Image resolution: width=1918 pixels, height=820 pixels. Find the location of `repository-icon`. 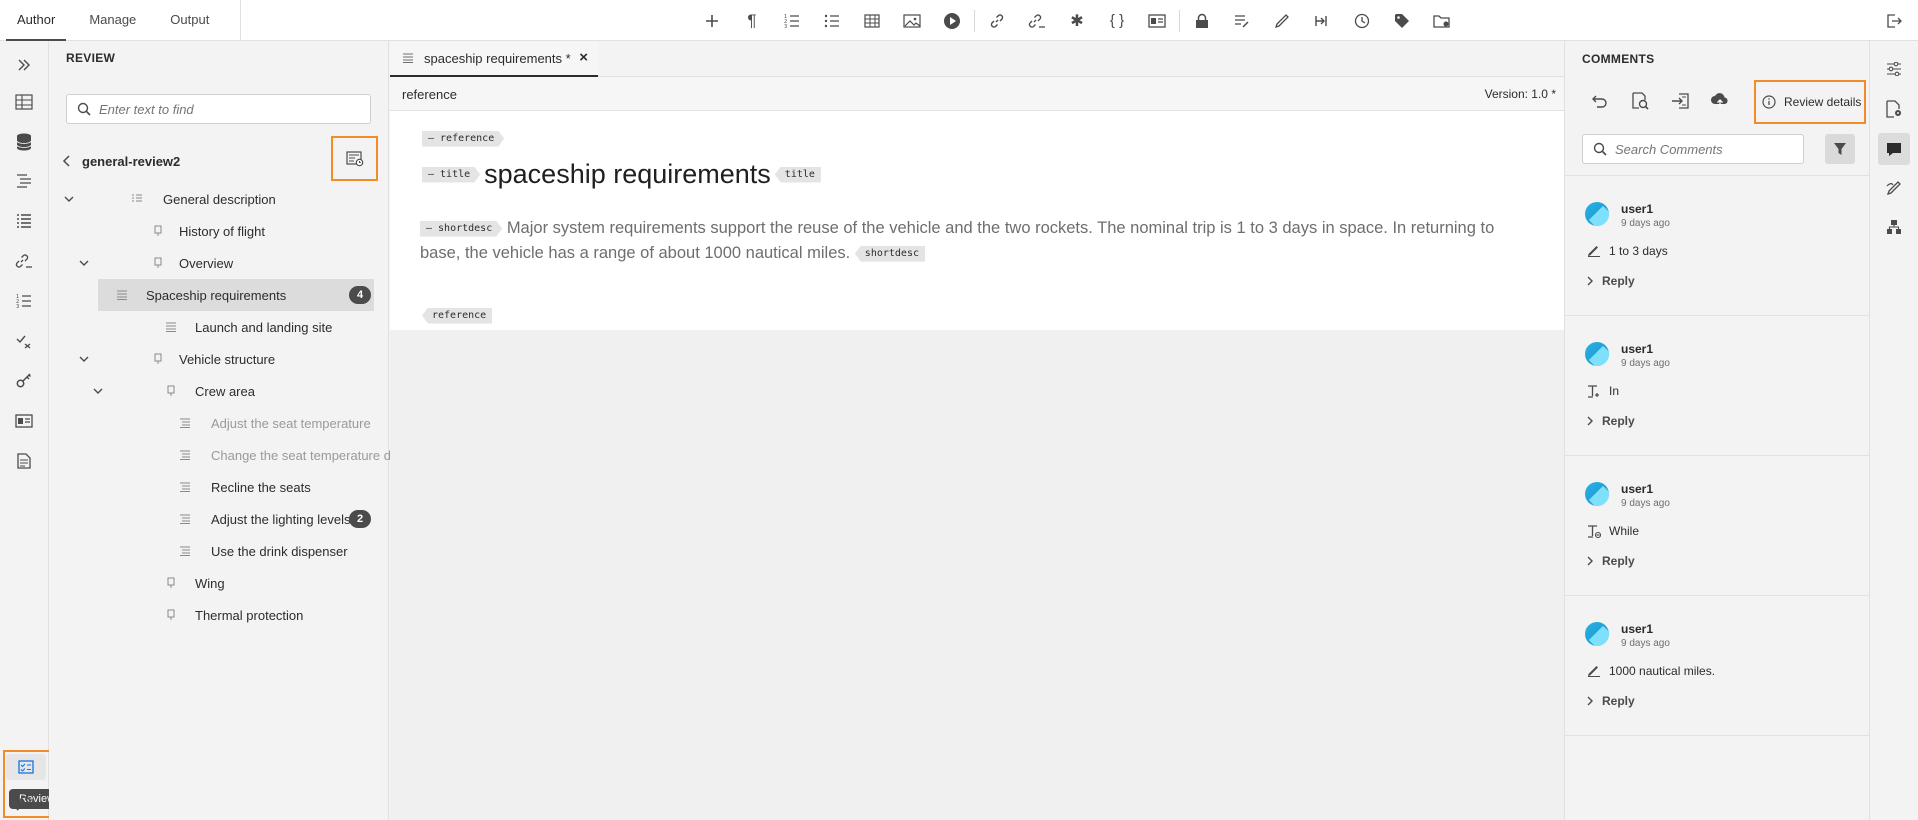

repository-icon is located at coordinates (24, 102).